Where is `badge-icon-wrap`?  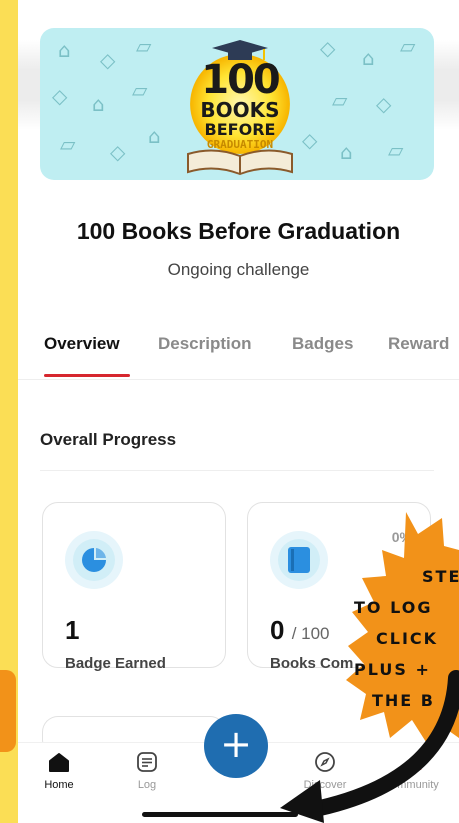
badge-icon-wrap is located at coordinates (94, 560).